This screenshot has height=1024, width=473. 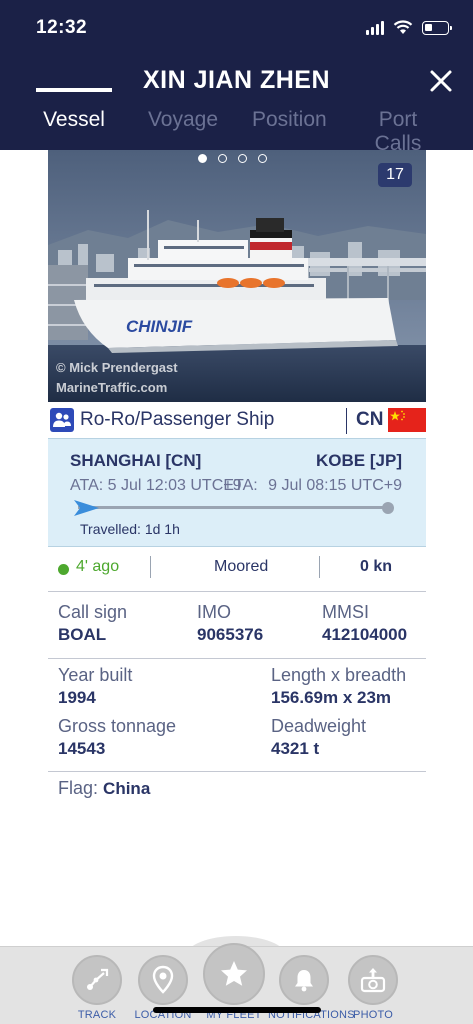 What do you see at coordinates (236, 129) in the screenshot?
I see `tab-bar: Vessel Voyage Position Port Calls` at bounding box center [236, 129].